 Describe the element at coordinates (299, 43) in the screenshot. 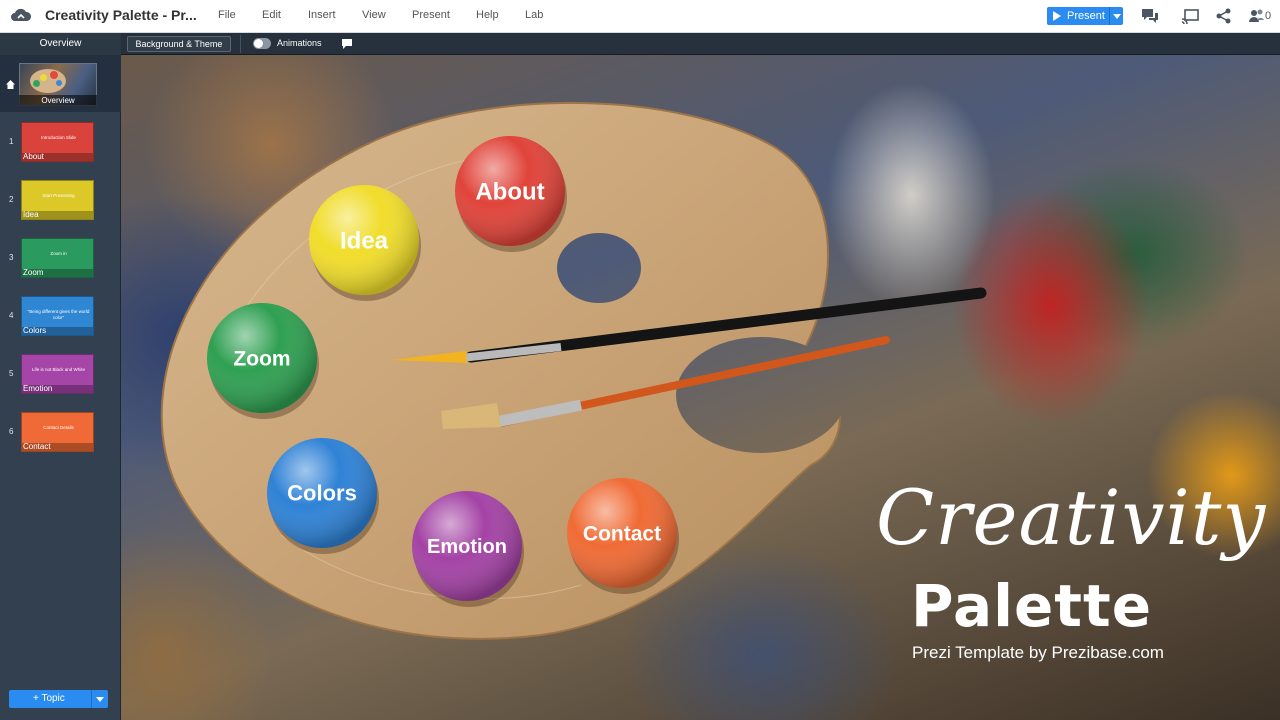

I see `animations-label: Animations` at that location.